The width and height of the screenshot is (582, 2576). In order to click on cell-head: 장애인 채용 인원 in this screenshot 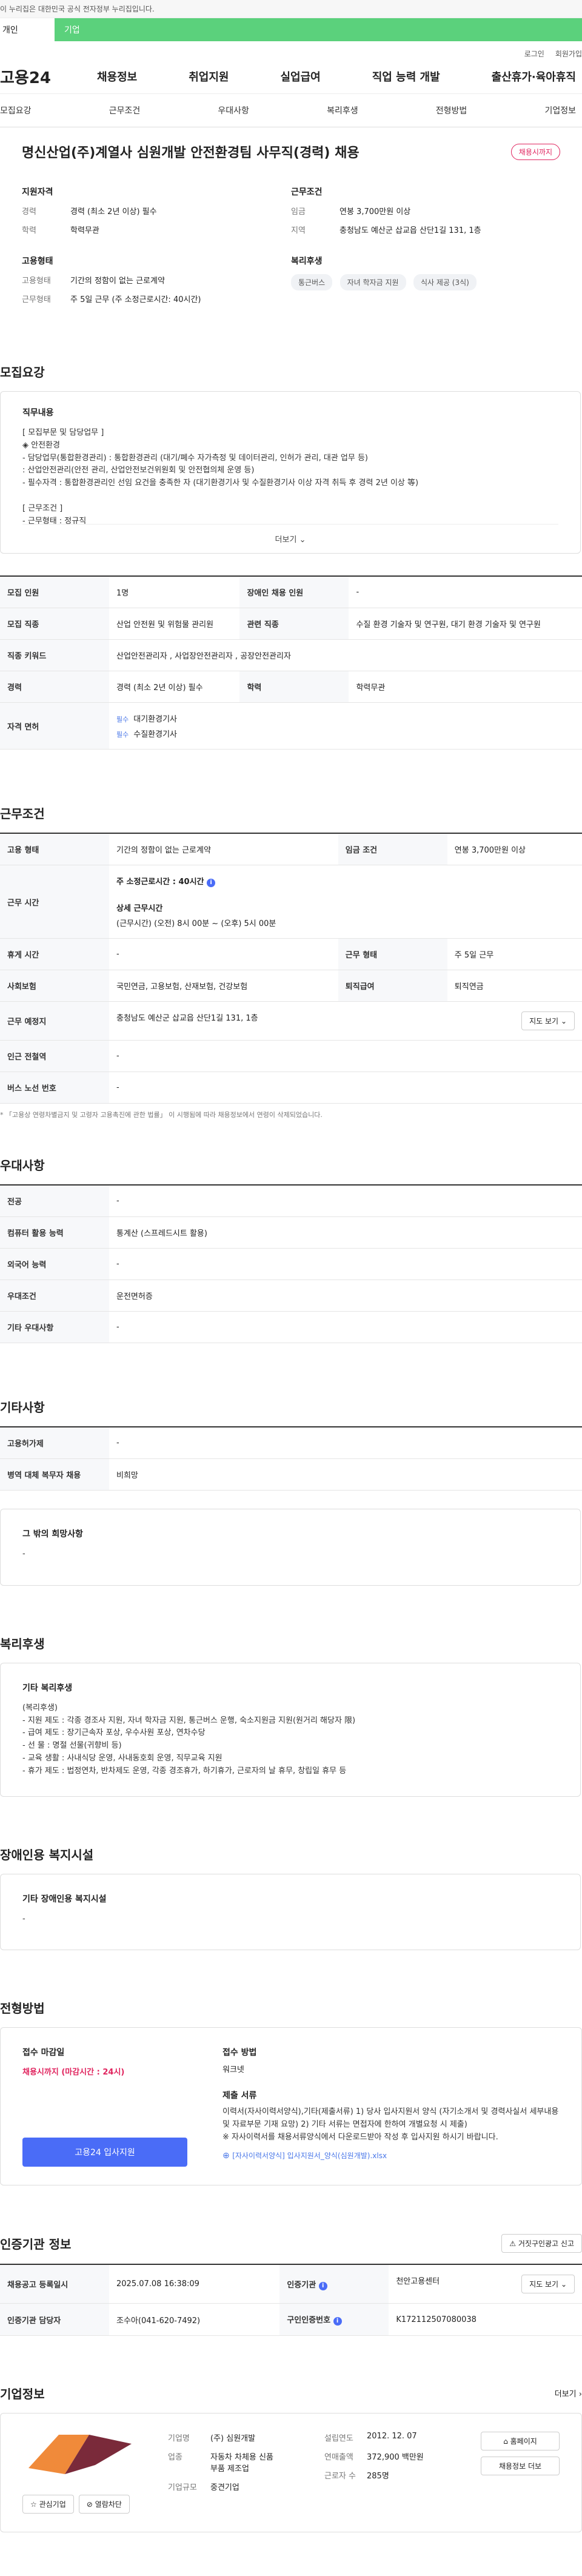, I will do `click(294, 592)`.